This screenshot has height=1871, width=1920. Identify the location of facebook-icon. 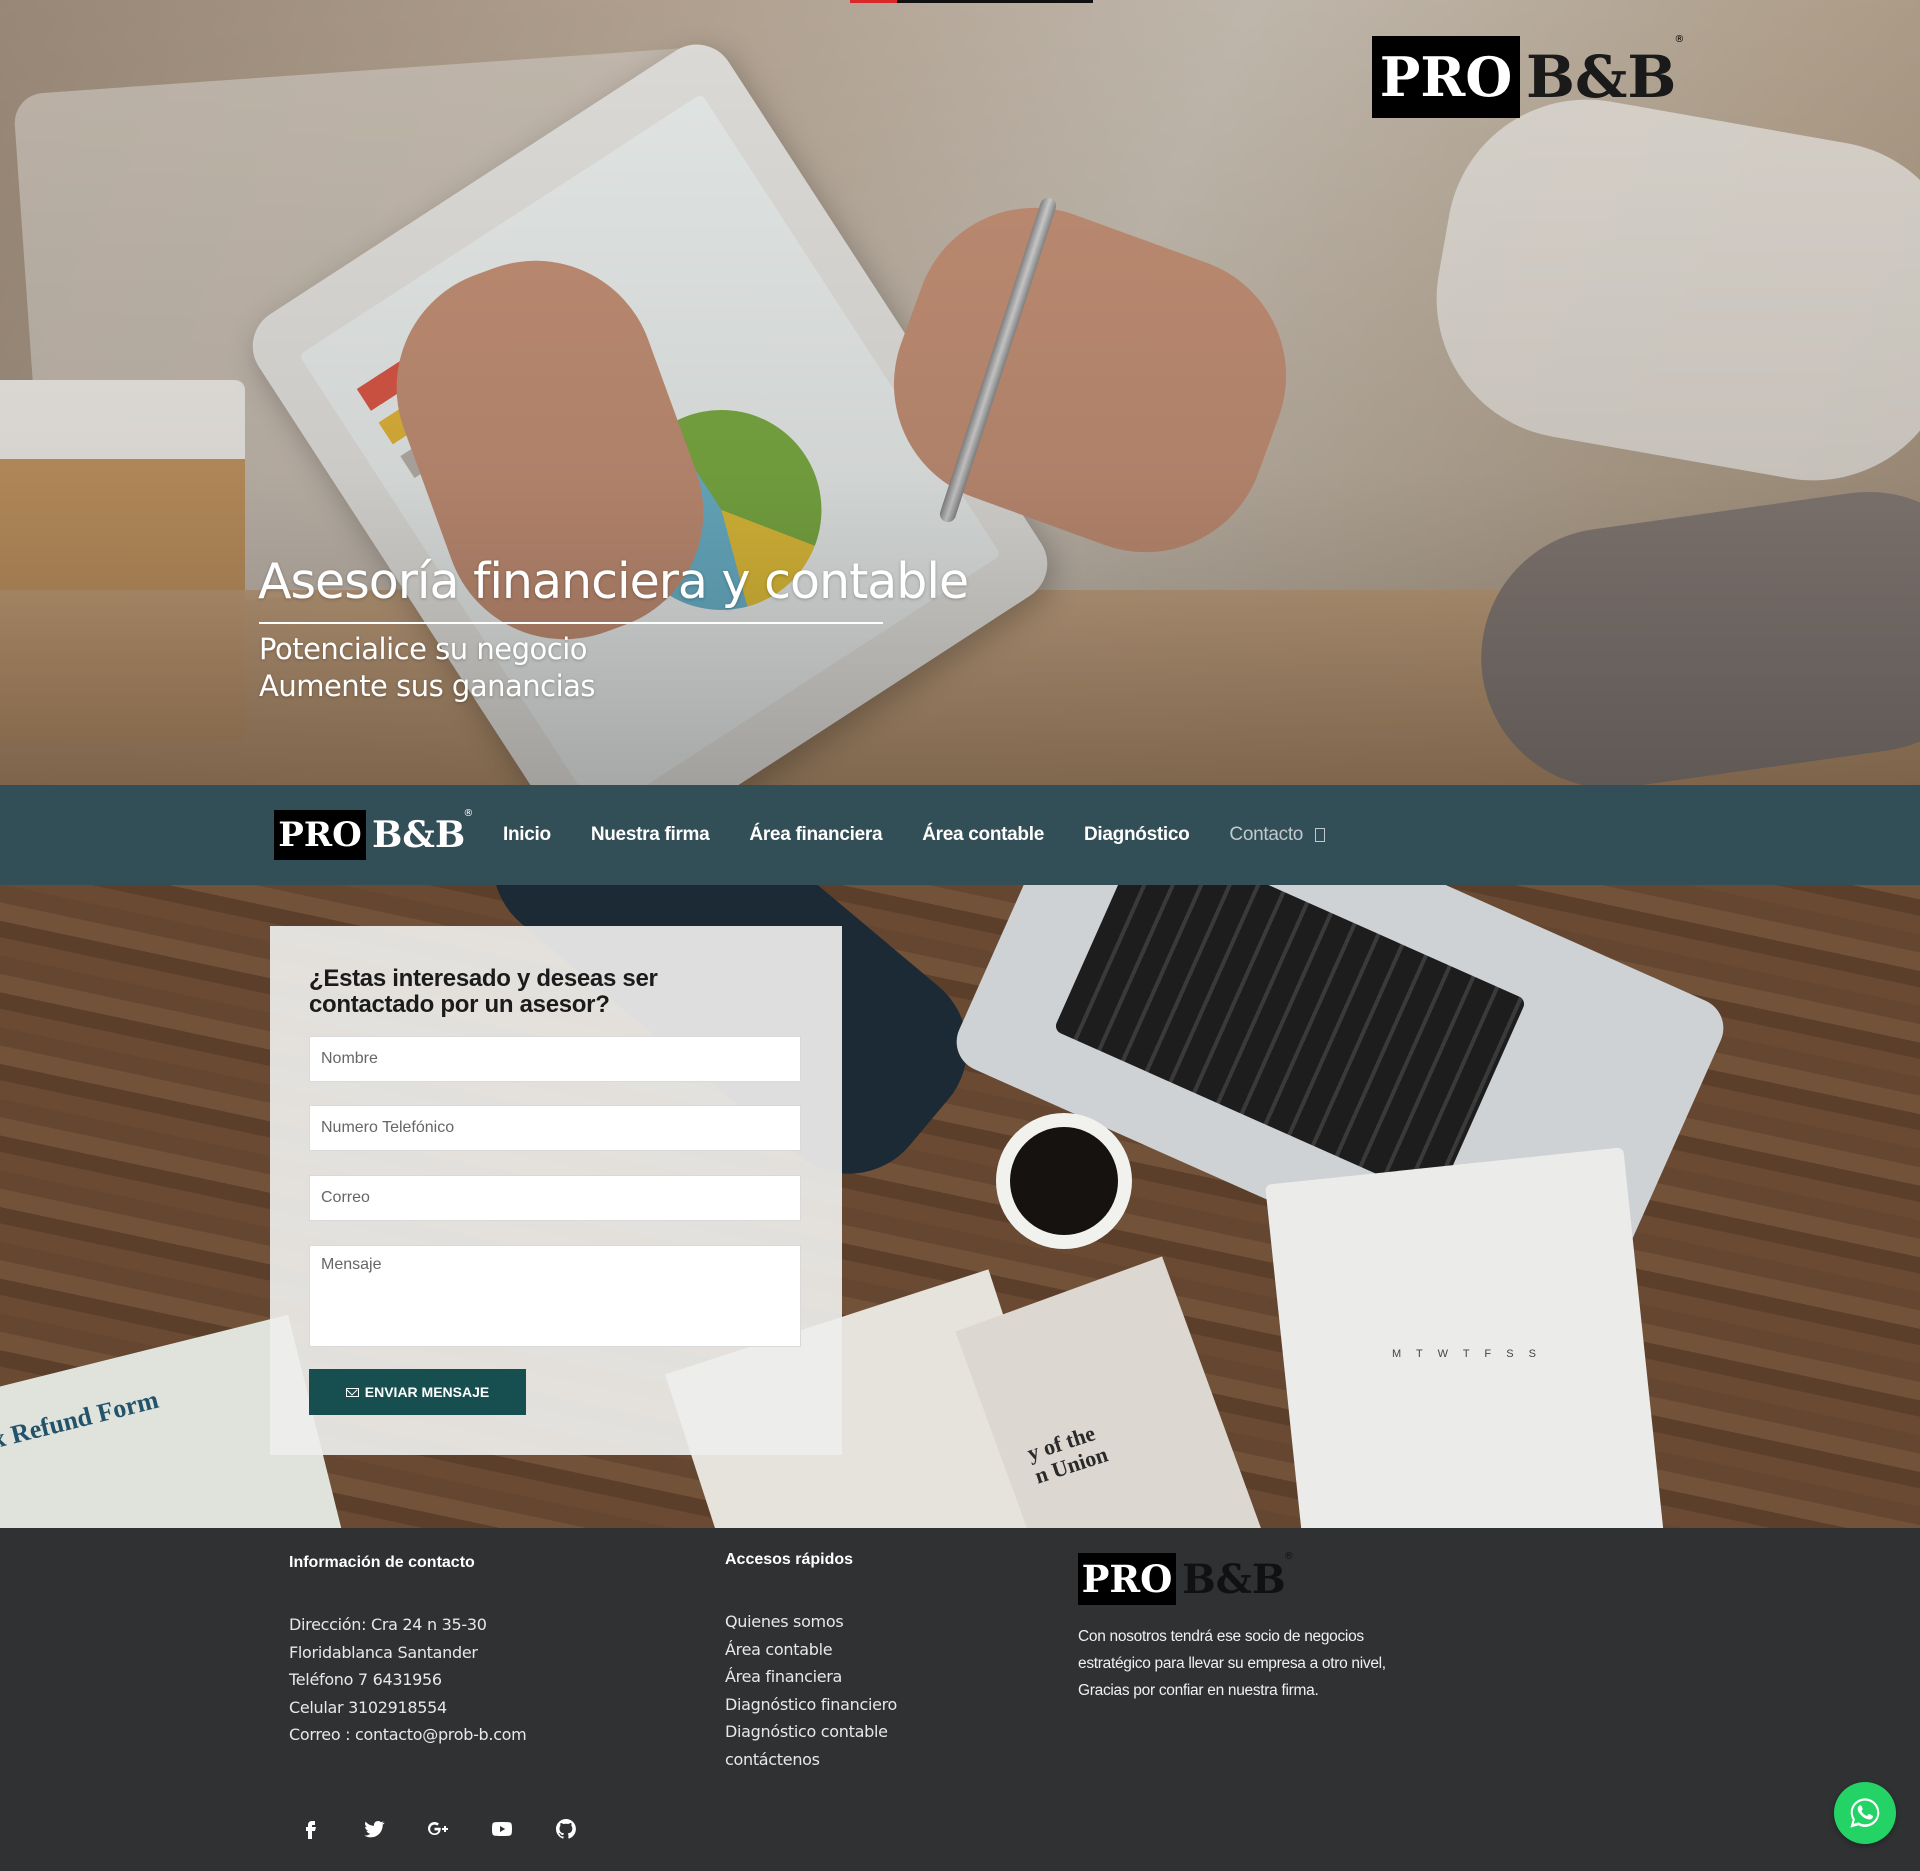
(310, 1829).